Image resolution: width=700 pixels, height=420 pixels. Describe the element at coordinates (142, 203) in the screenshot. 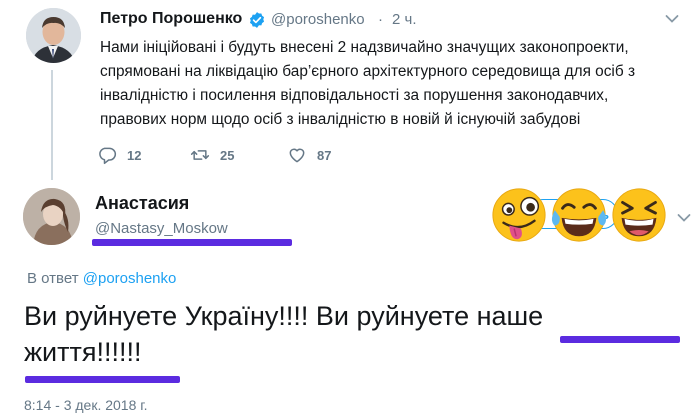

I see `reply-author-name: Анастасия` at that location.